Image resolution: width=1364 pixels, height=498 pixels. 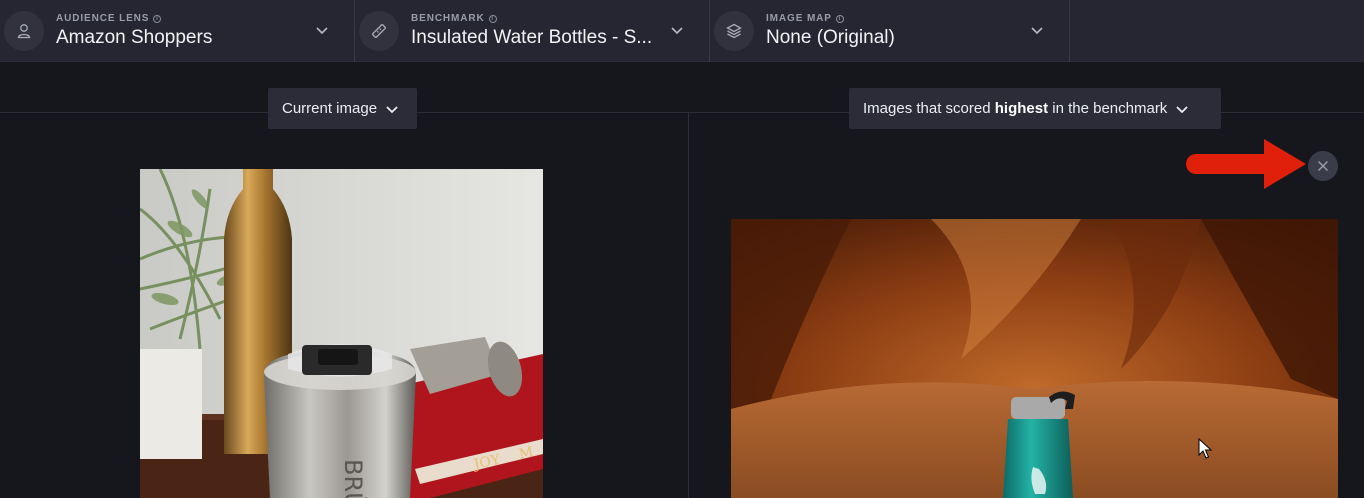 I want to click on image-map-selector: IMAGE MAP i None (Original), so click(x=890, y=31).